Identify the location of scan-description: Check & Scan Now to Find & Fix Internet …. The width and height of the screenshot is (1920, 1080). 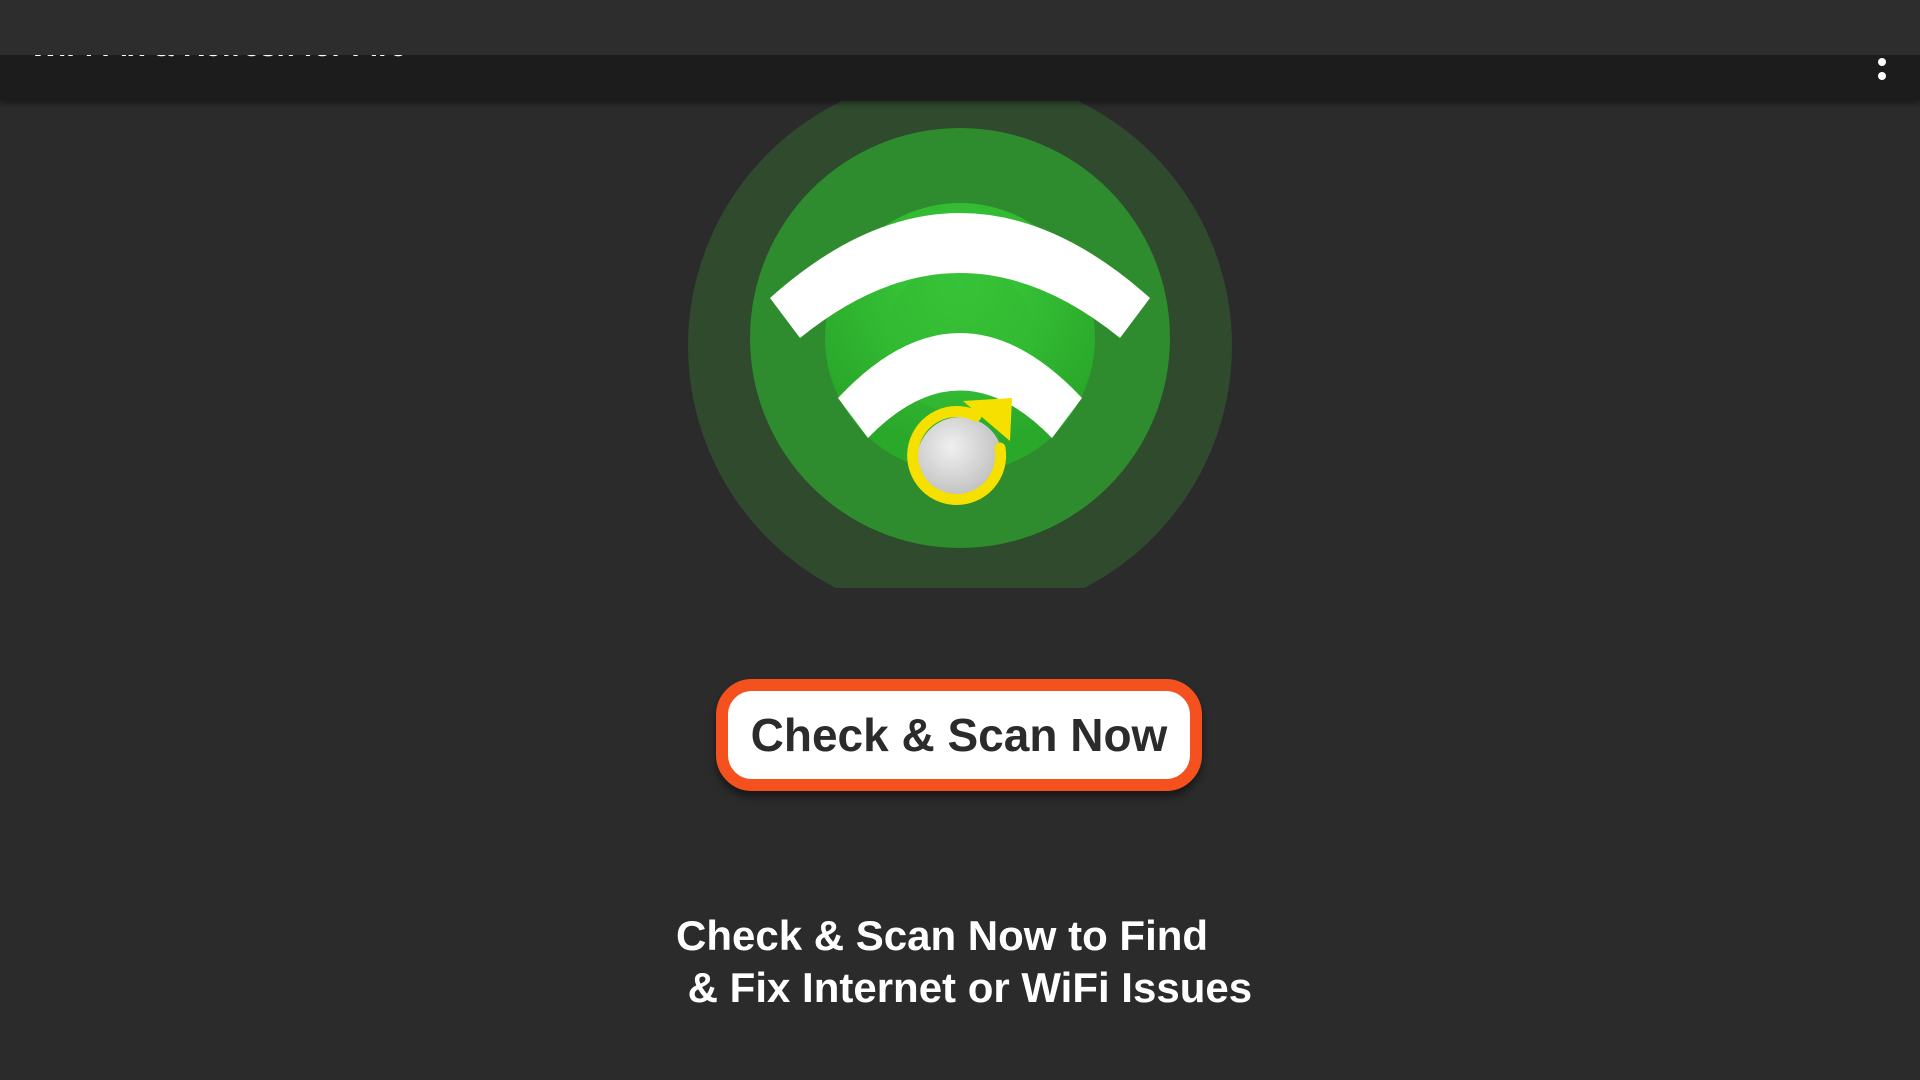
(964, 962).